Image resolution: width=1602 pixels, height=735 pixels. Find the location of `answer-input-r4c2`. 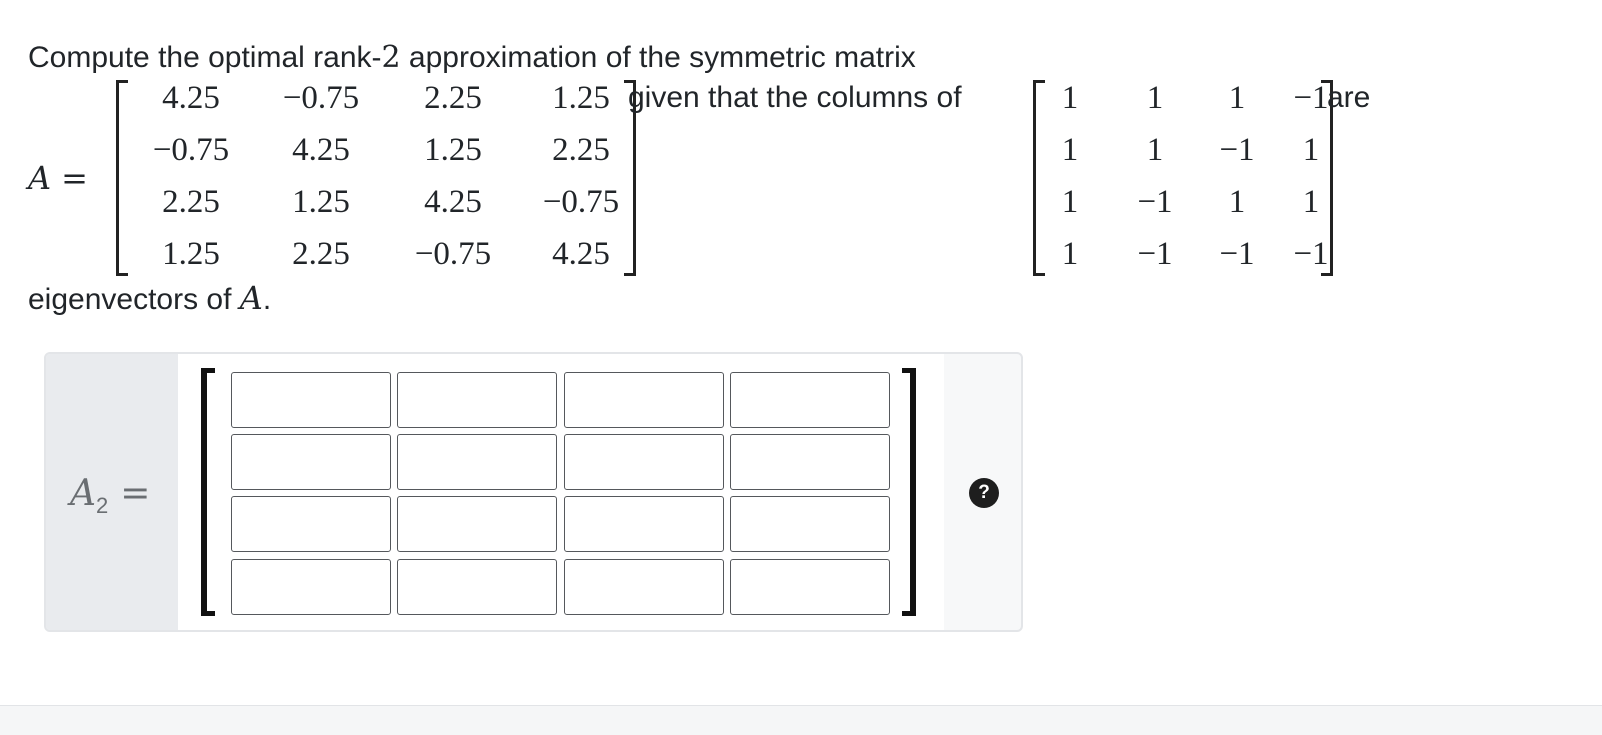

answer-input-r4c2 is located at coordinates (477, 587).